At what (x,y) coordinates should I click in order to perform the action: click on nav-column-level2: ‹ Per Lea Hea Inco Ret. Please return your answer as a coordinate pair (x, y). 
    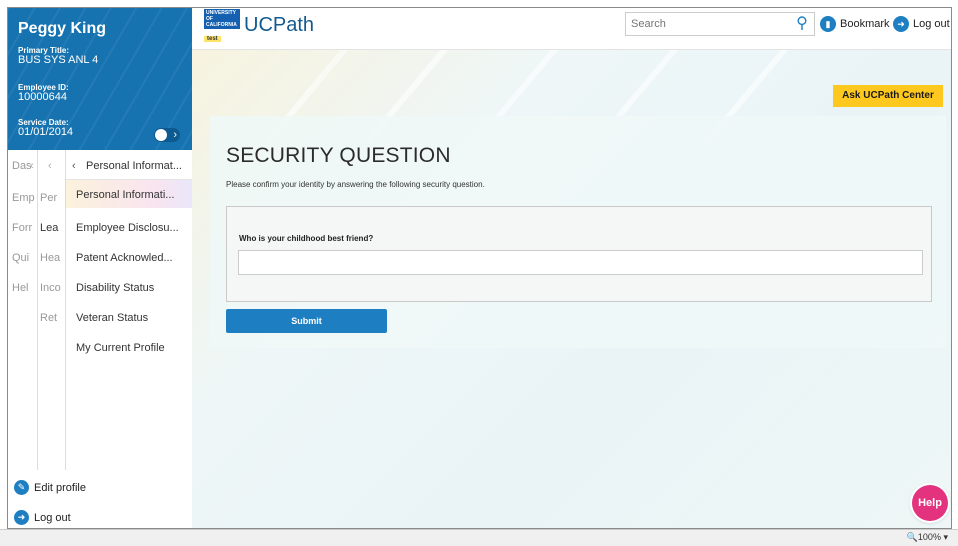
    Looking at the image, I should click on (52, 310).